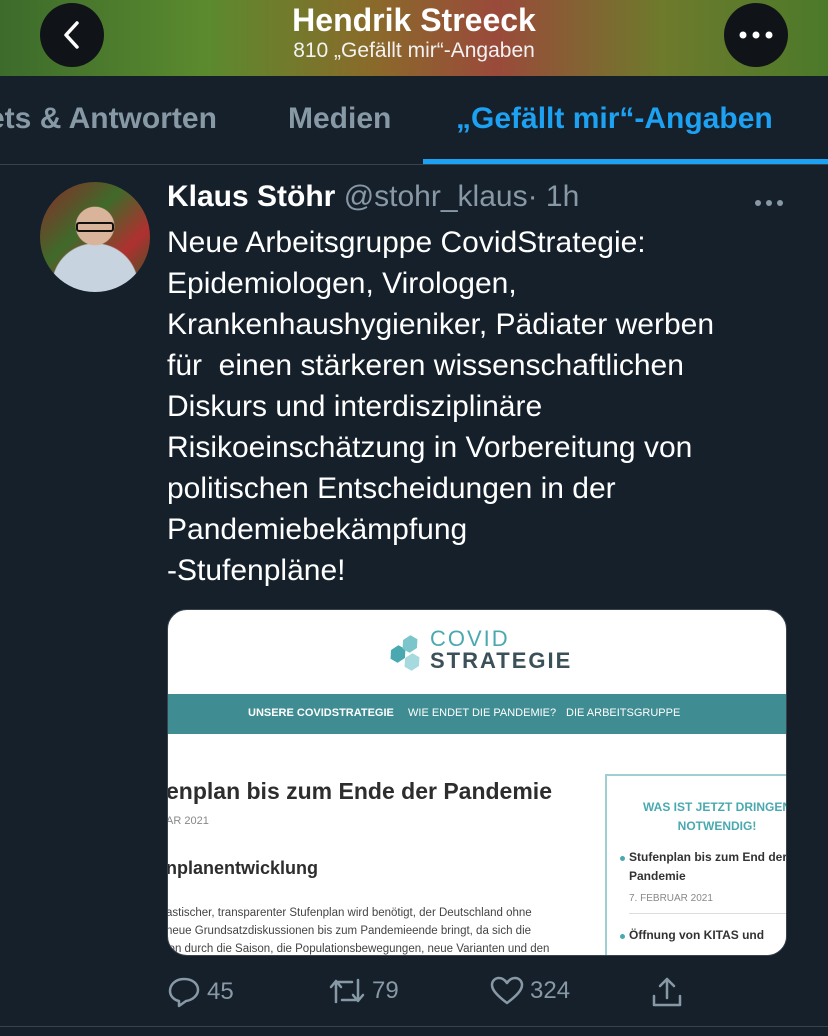 Image resolution: width=828 pixels, height=1036 pixels. I want to click on retweet-icon, so click(347, 991).